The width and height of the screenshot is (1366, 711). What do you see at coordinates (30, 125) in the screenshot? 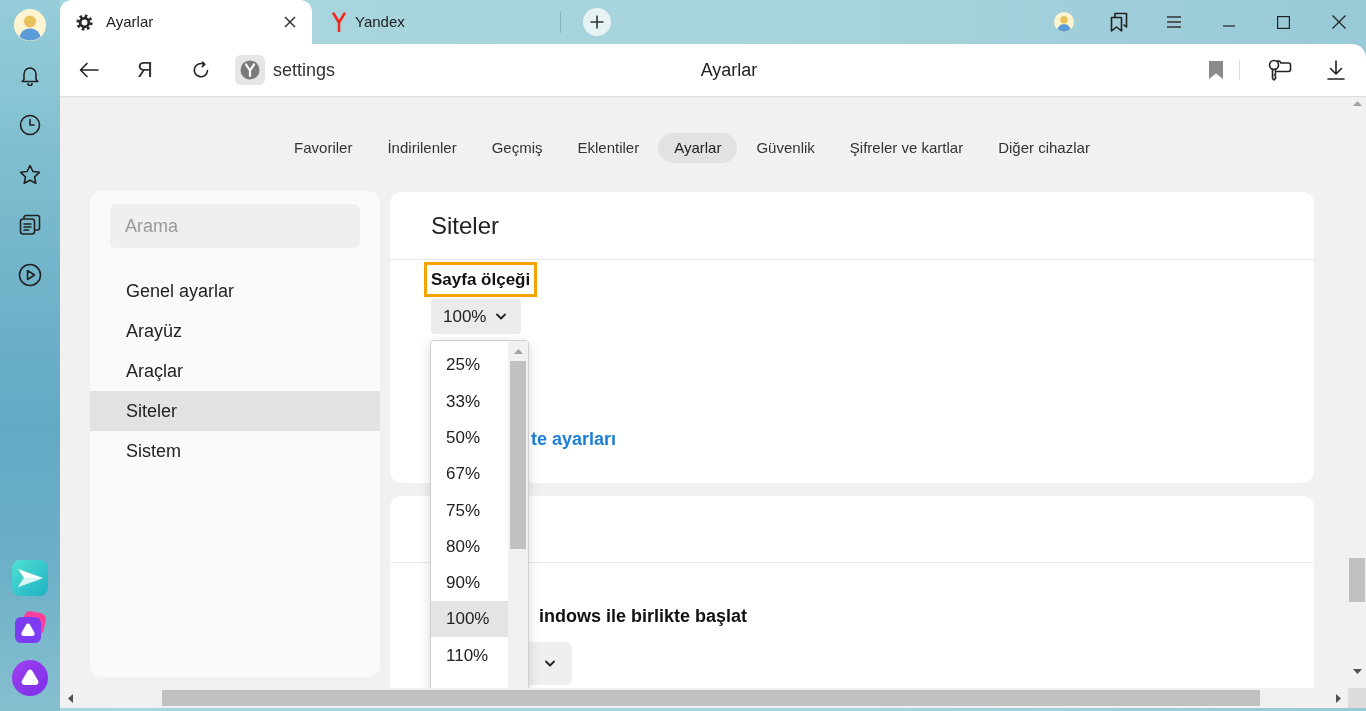
I see `clock-icon` at bounding box center [30, 125].